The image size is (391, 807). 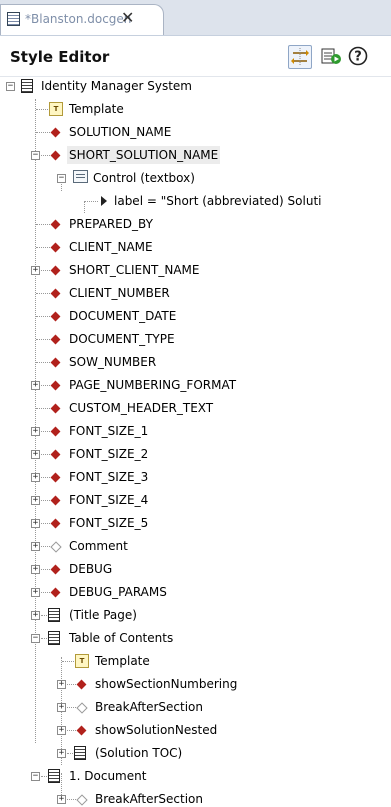 What do you see at coordinates (122, 316) in the screenshot?
I see `tree-item-label: DOCUMENT_DATE` at bounding box center [122, 316].